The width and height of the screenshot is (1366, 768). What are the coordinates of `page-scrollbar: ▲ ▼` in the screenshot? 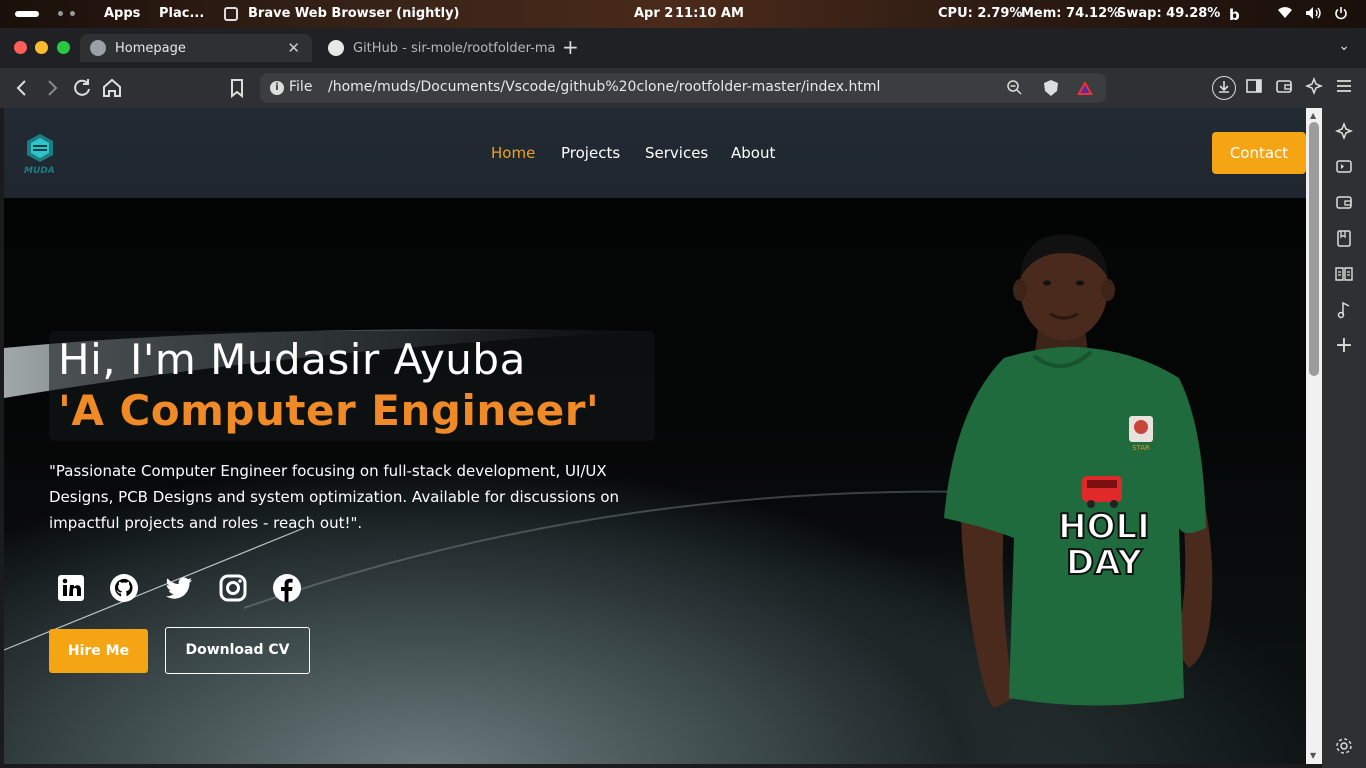 It's located at (1314, 436).